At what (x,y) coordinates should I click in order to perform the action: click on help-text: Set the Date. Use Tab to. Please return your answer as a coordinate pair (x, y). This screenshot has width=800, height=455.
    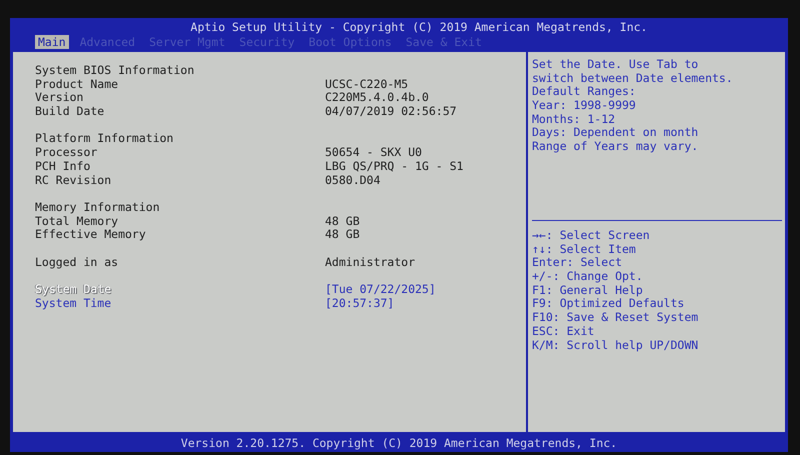
    Looking at the image, I should click on (616, 65).